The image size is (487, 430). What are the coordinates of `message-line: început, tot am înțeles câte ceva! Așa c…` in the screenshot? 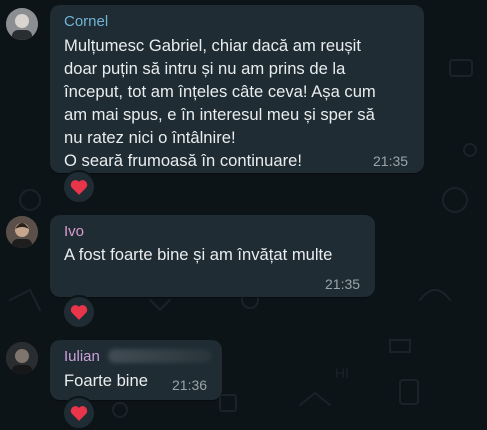 It's located at (220, 91).